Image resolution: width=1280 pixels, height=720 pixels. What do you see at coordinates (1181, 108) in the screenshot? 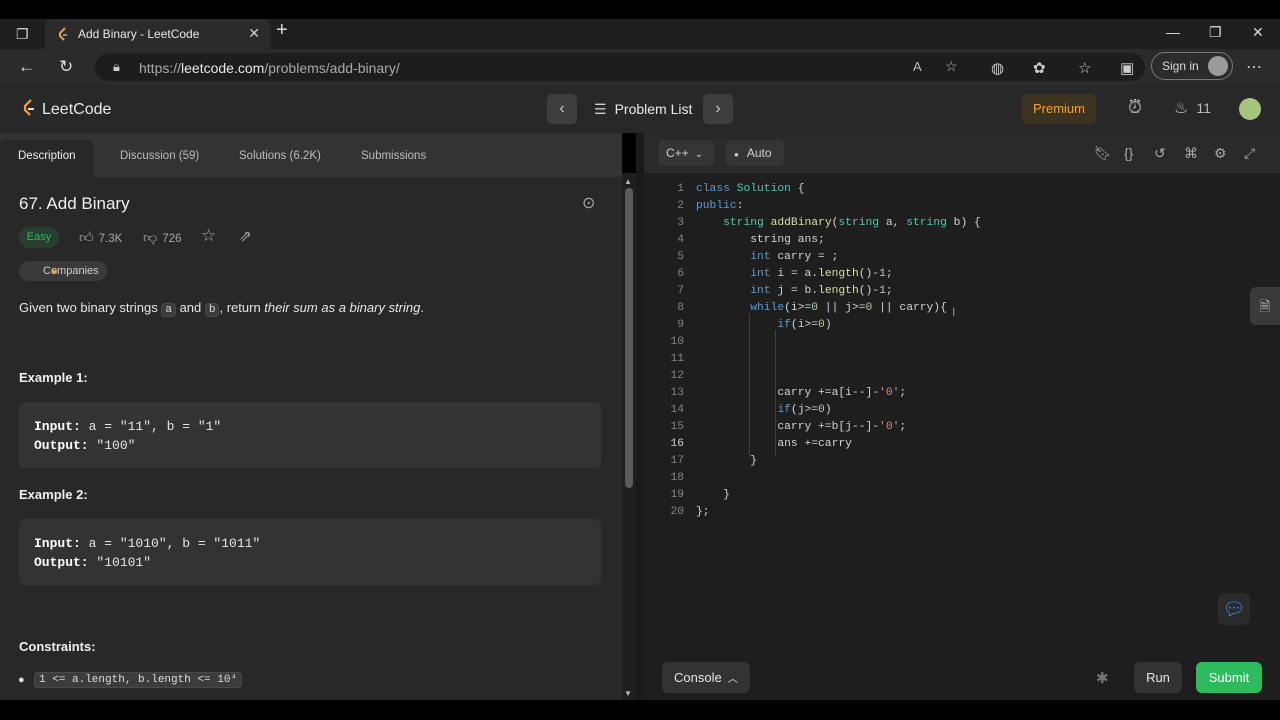
I see `fire-icon: ♨` at bounding box center [1181, 108].